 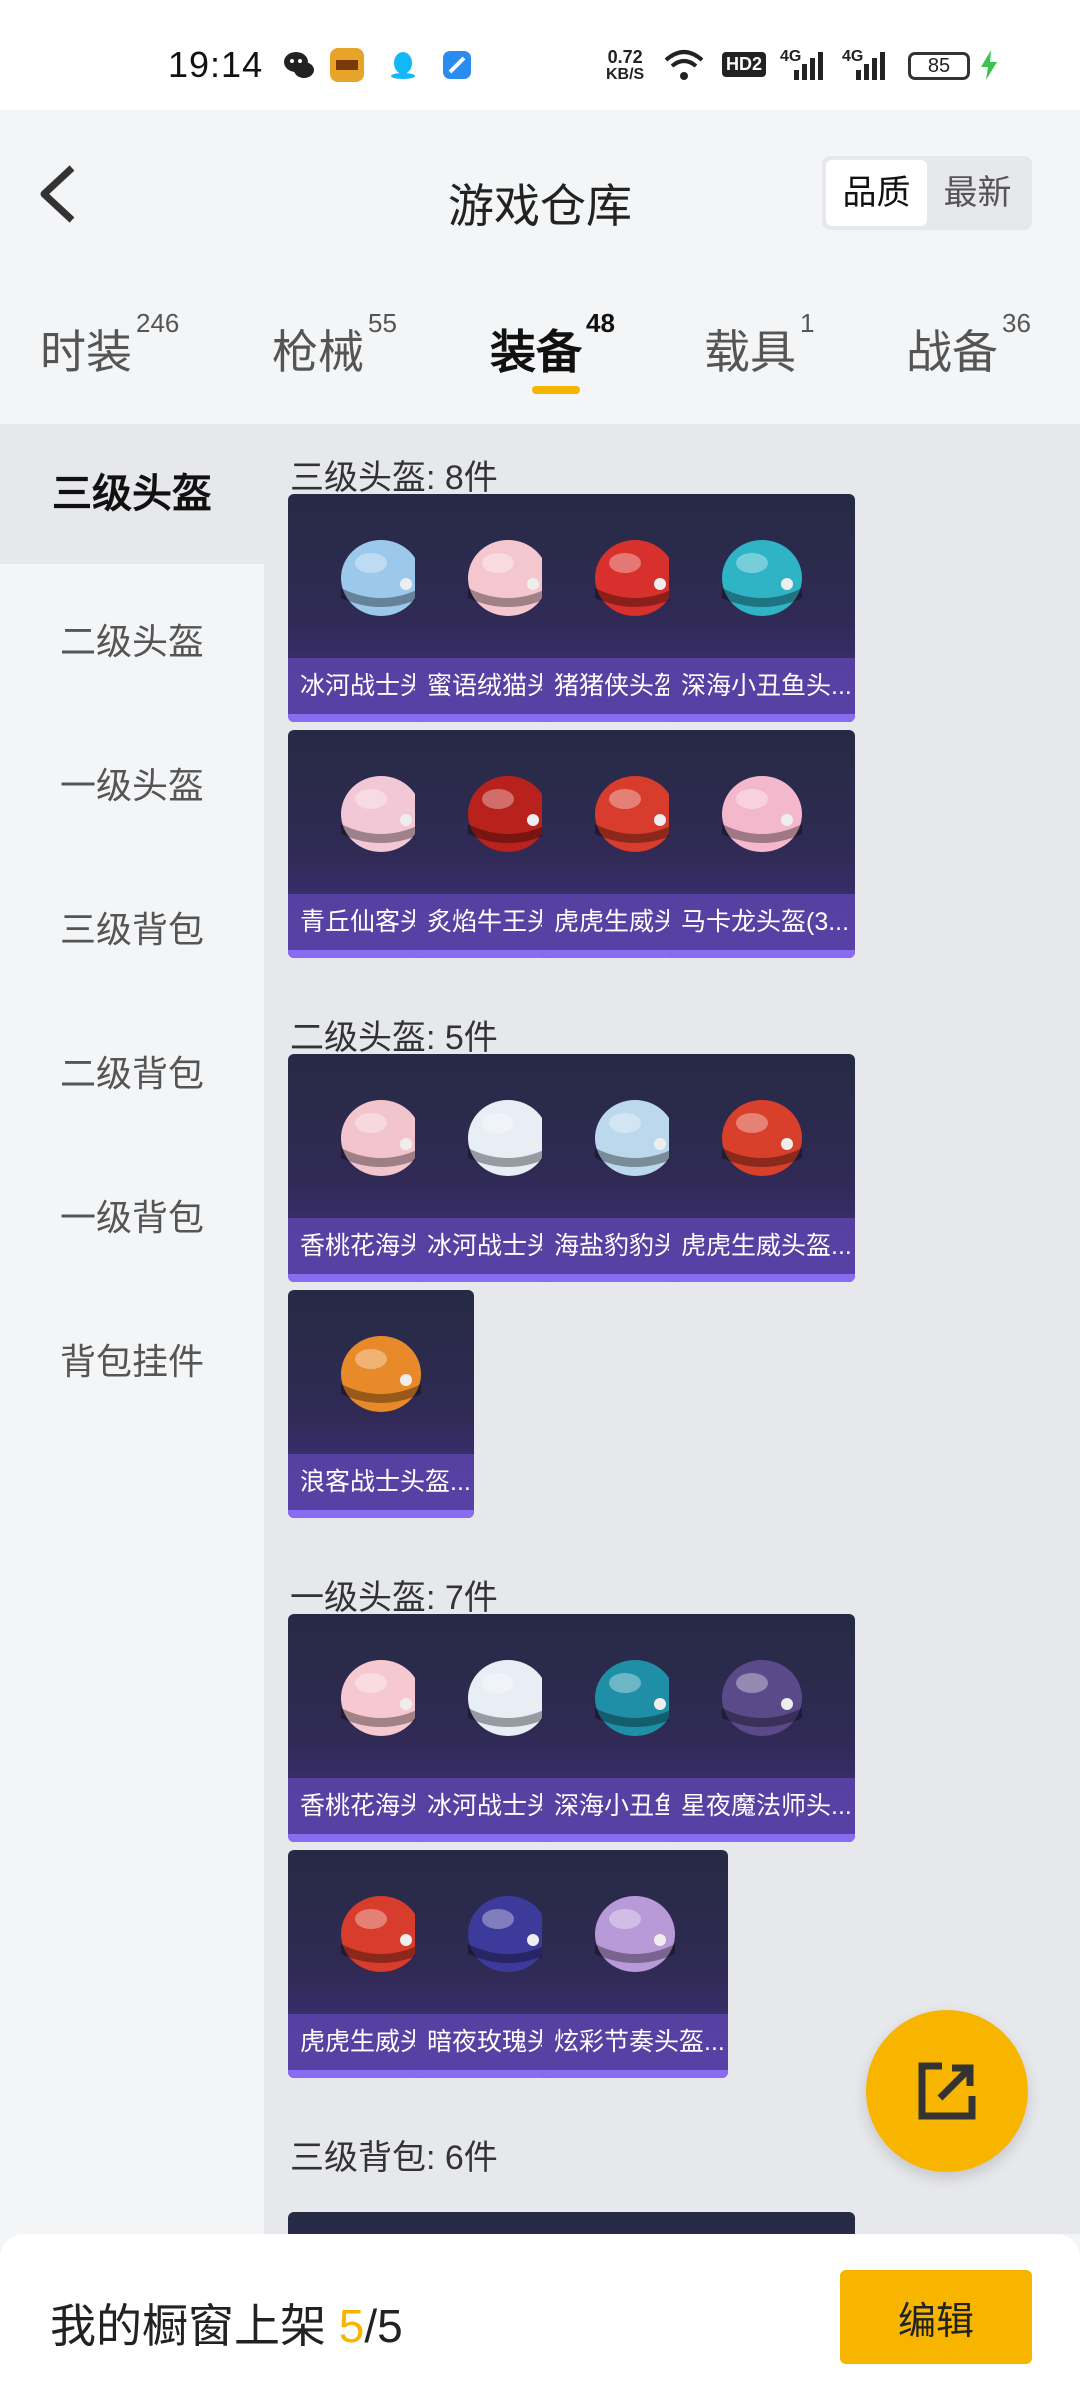 I want to click on hd-badge: HD2, so click(x=744, y=69).